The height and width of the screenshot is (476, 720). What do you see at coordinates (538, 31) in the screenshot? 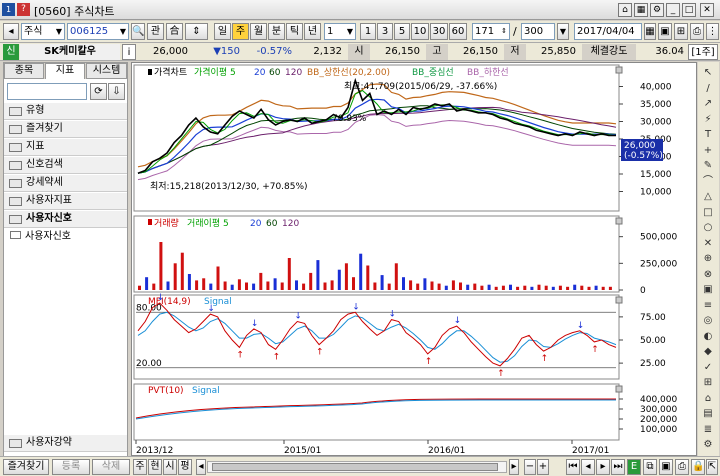
I see `max-count-input: 300` at bounding box center [538, 31].